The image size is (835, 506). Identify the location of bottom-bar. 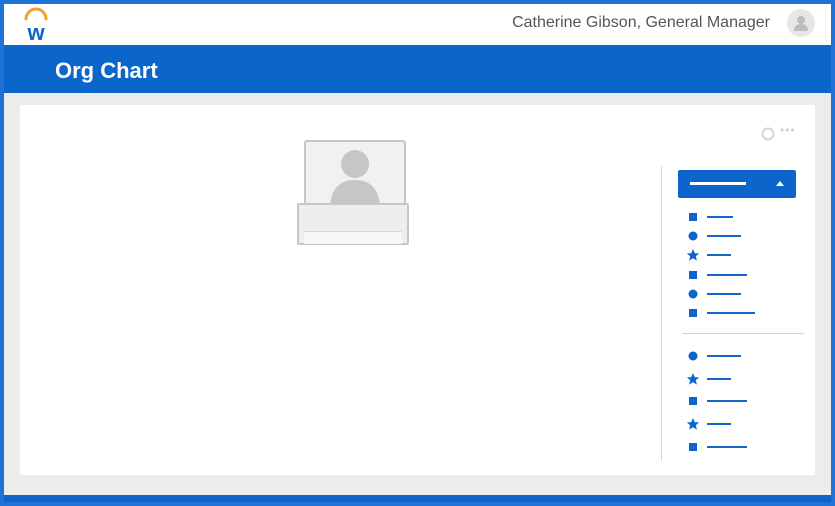
(417, 498).